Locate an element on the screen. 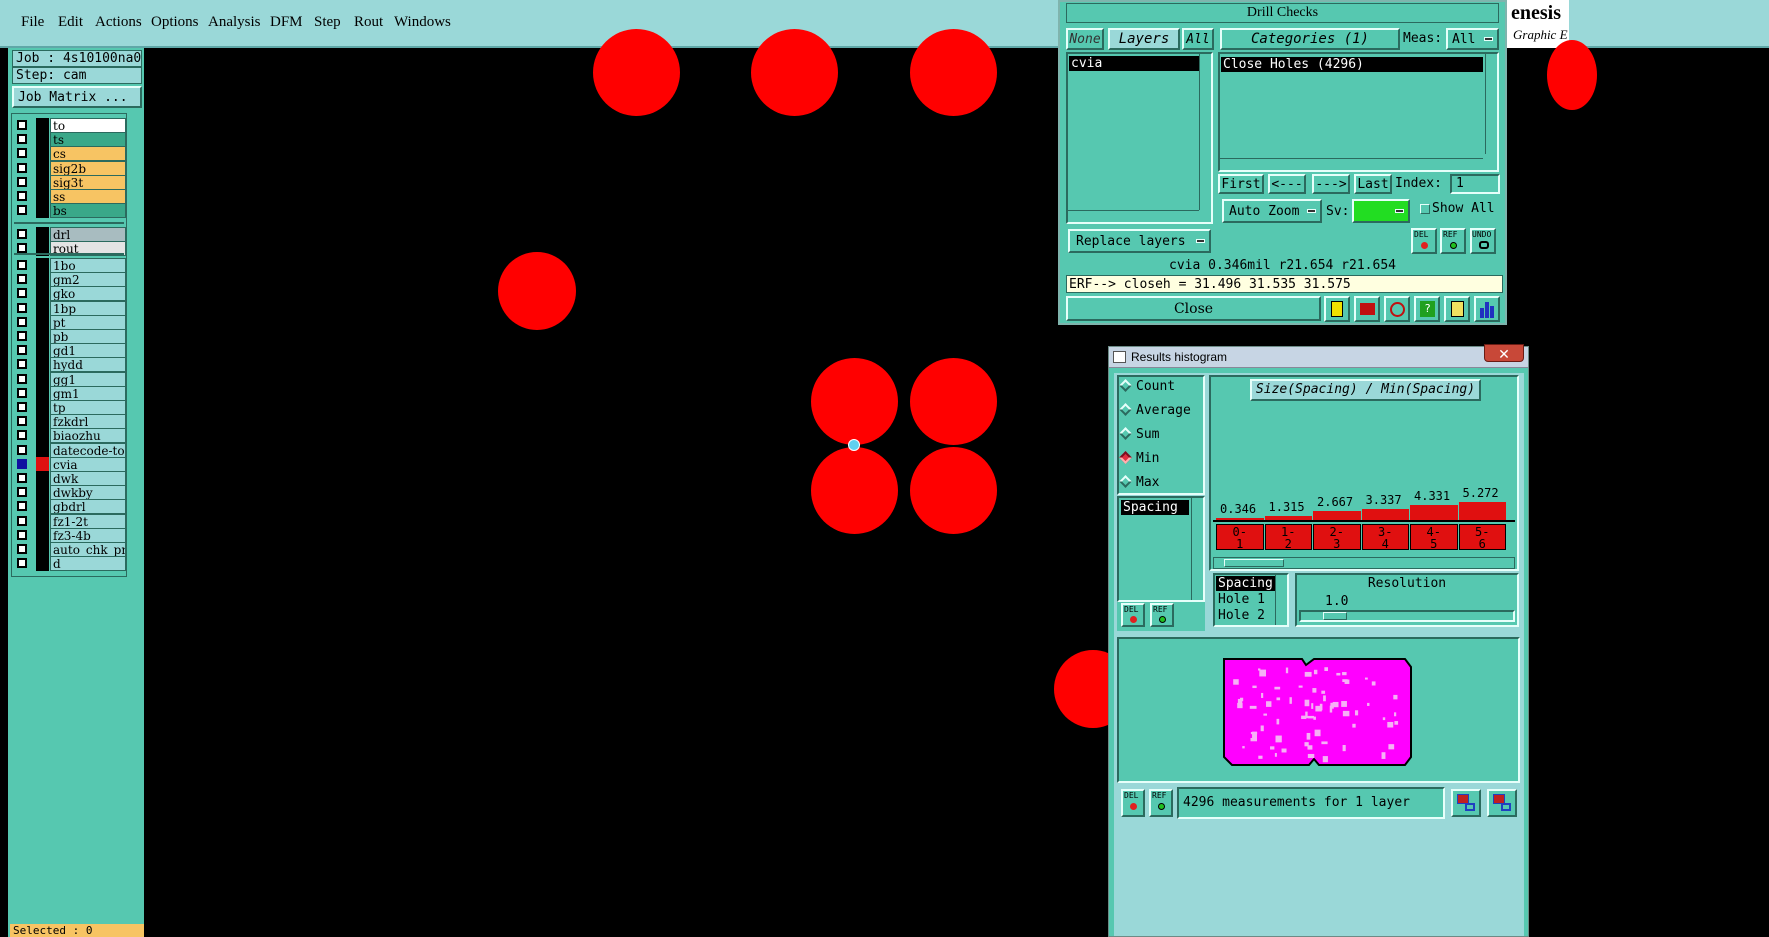  sv-dropdown is located at coordinates (1381, 211).